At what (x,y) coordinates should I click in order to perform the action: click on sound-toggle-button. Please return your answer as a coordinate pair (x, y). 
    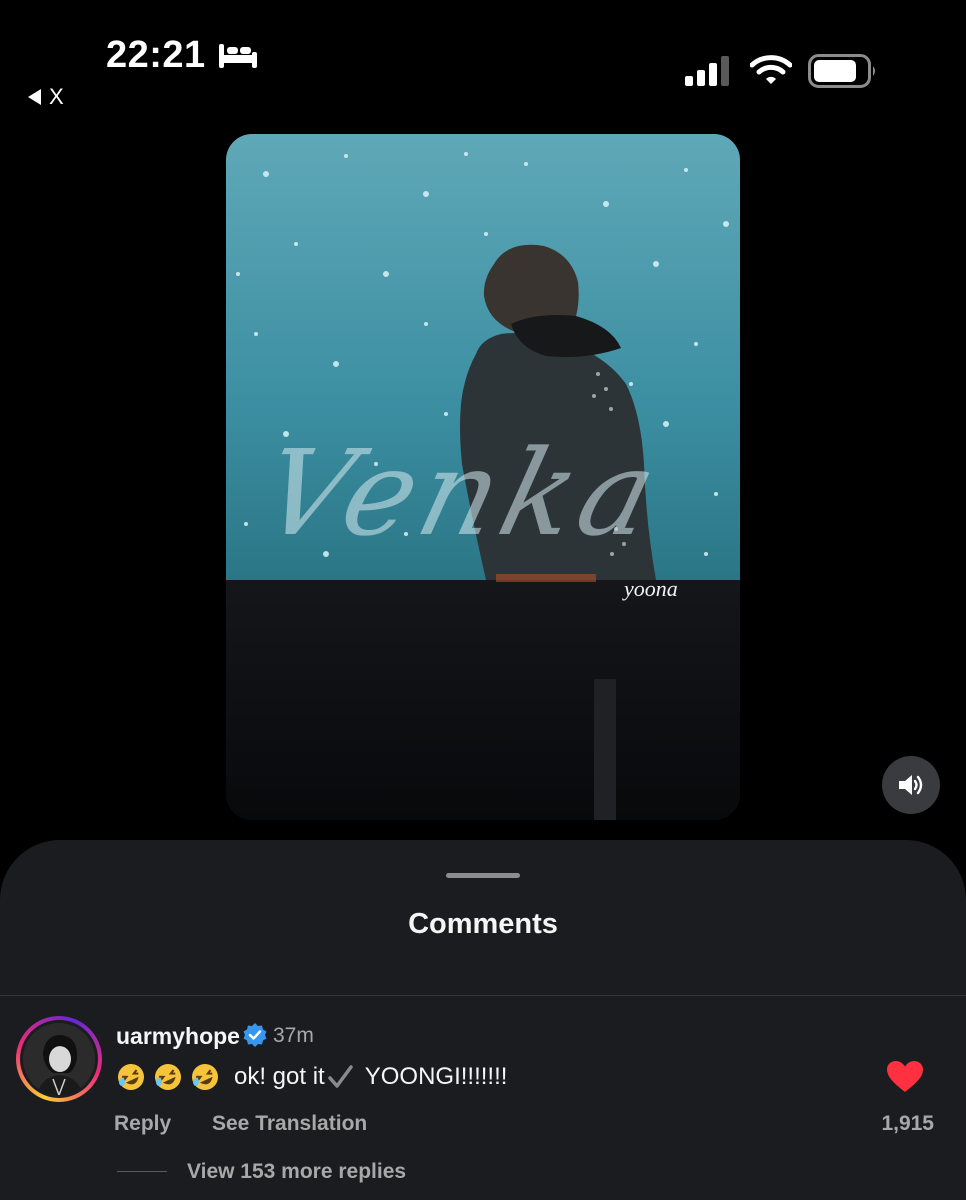
    Looking at the image, I should click on (911, 785).